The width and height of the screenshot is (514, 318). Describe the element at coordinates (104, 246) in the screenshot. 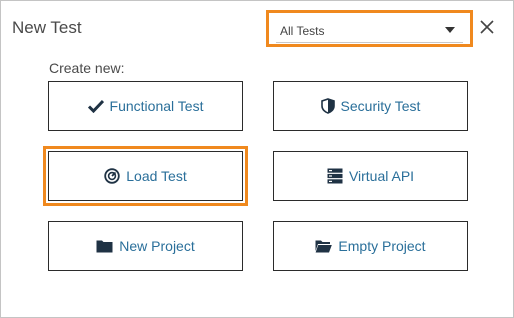

I see `folder-icon` at that location.